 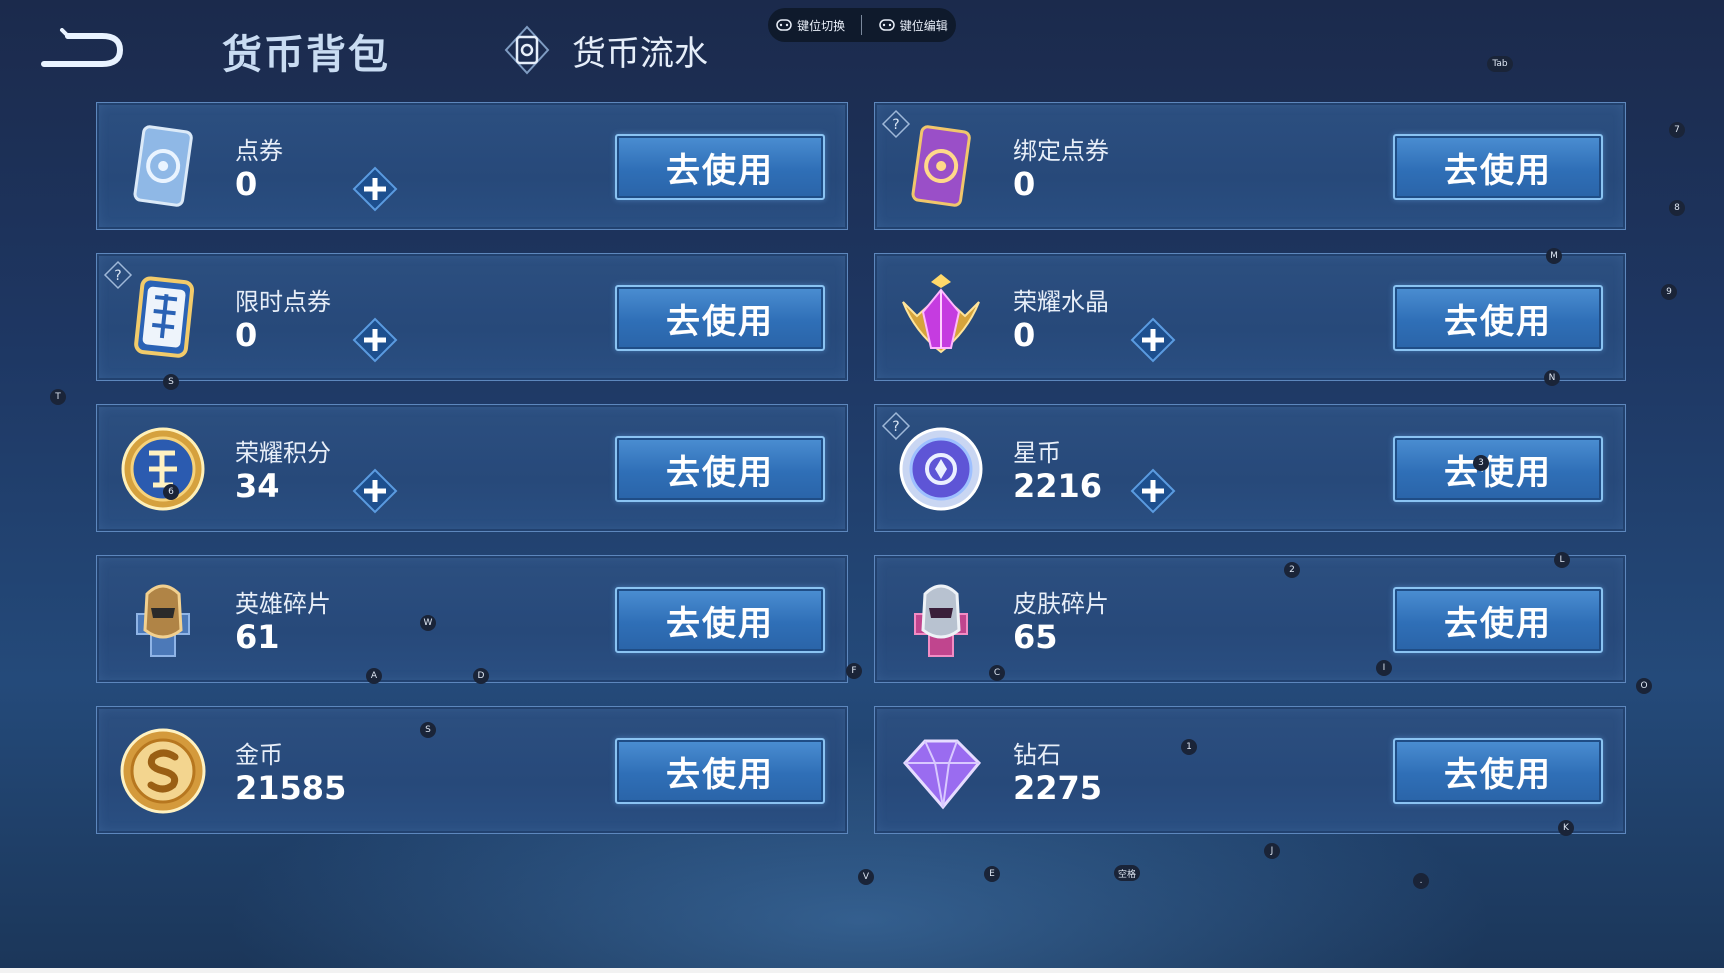 What do you see at coordinates (58, 397) in the screenshot?
I see `keymap-marker: T` at bounding box center [58, 397].